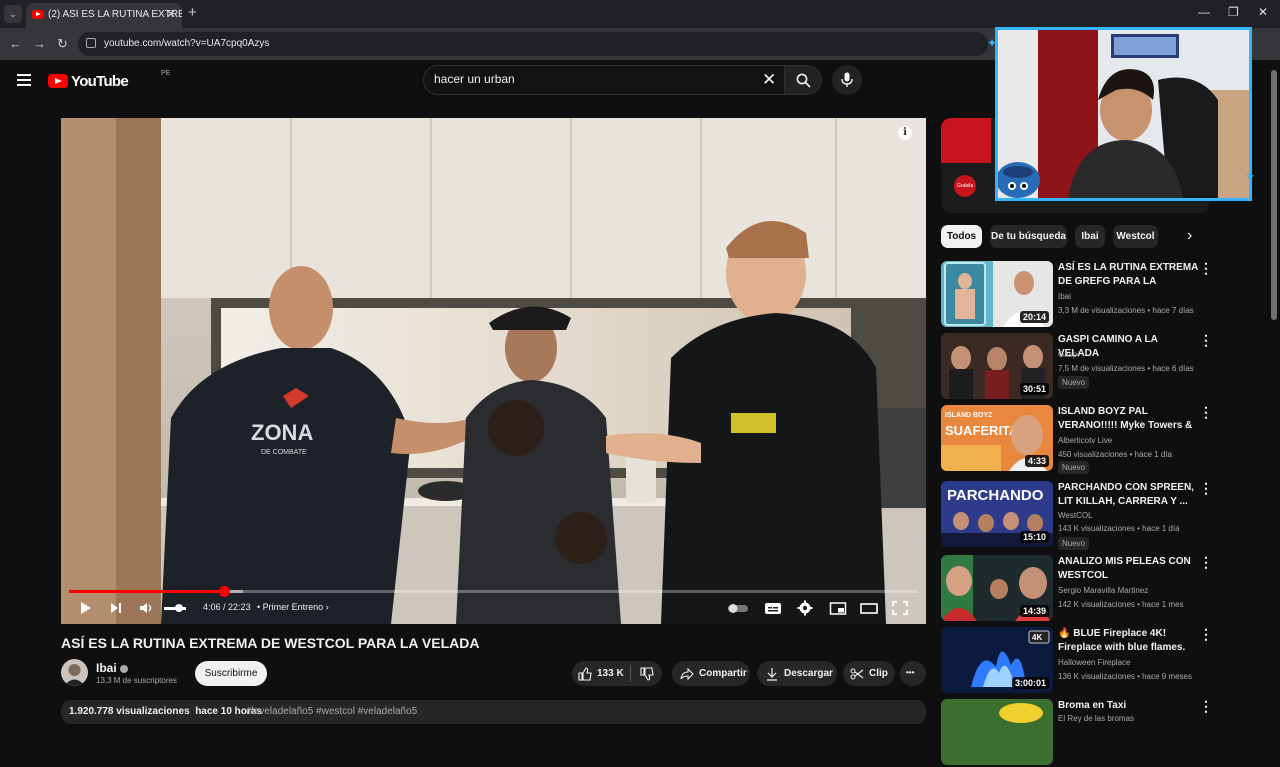 The image size is (1280, 767). What do you see at coordinates (869, 608) in the screenshot?
I see `theater-mode-icon` at bounding box center [869, 608].